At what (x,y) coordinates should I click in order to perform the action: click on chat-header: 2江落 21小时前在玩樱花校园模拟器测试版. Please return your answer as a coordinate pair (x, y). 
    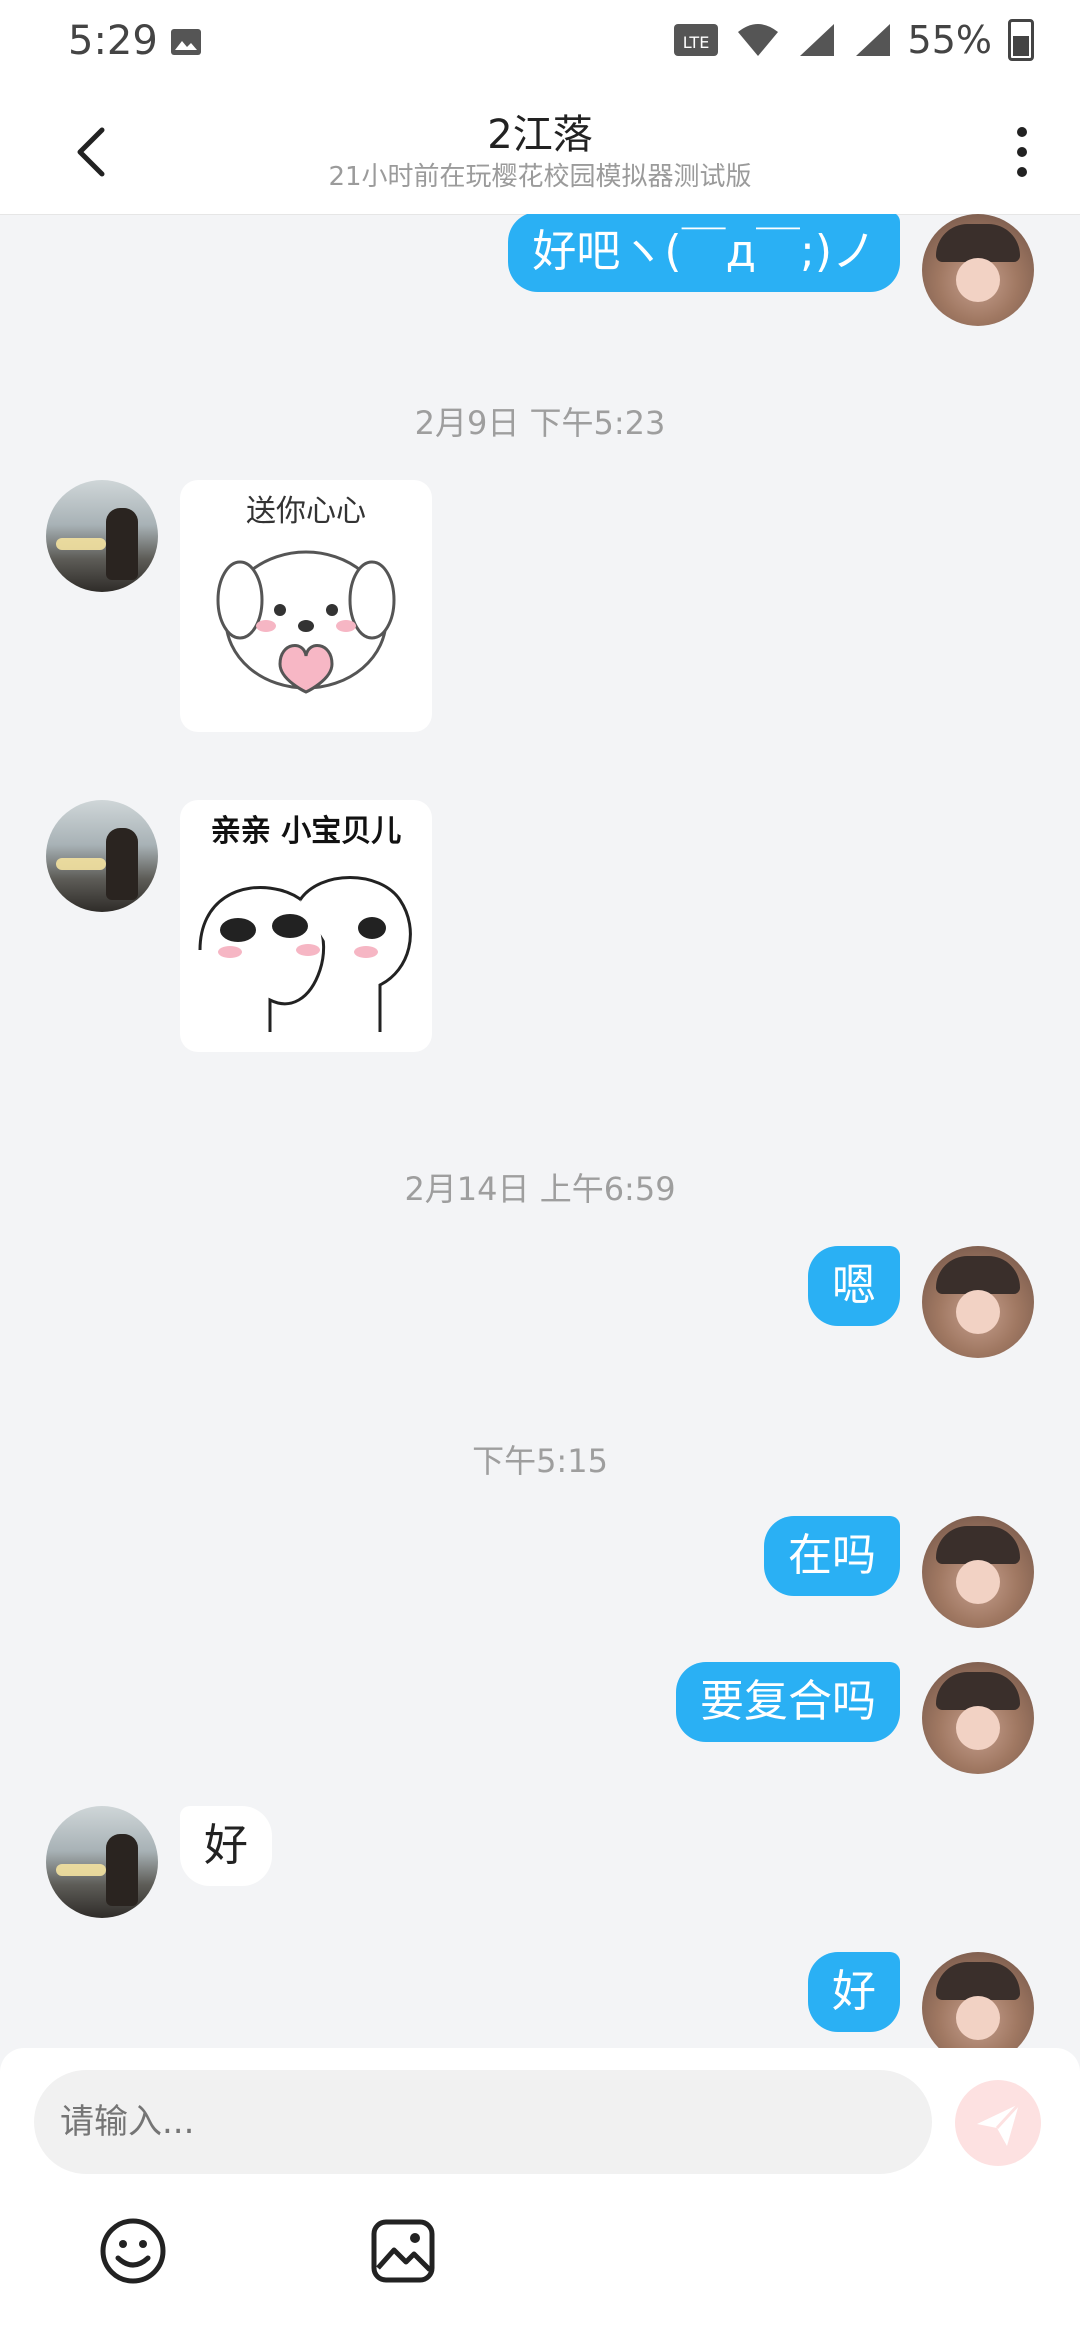
    Looking at the image, I should click on (540, 151).